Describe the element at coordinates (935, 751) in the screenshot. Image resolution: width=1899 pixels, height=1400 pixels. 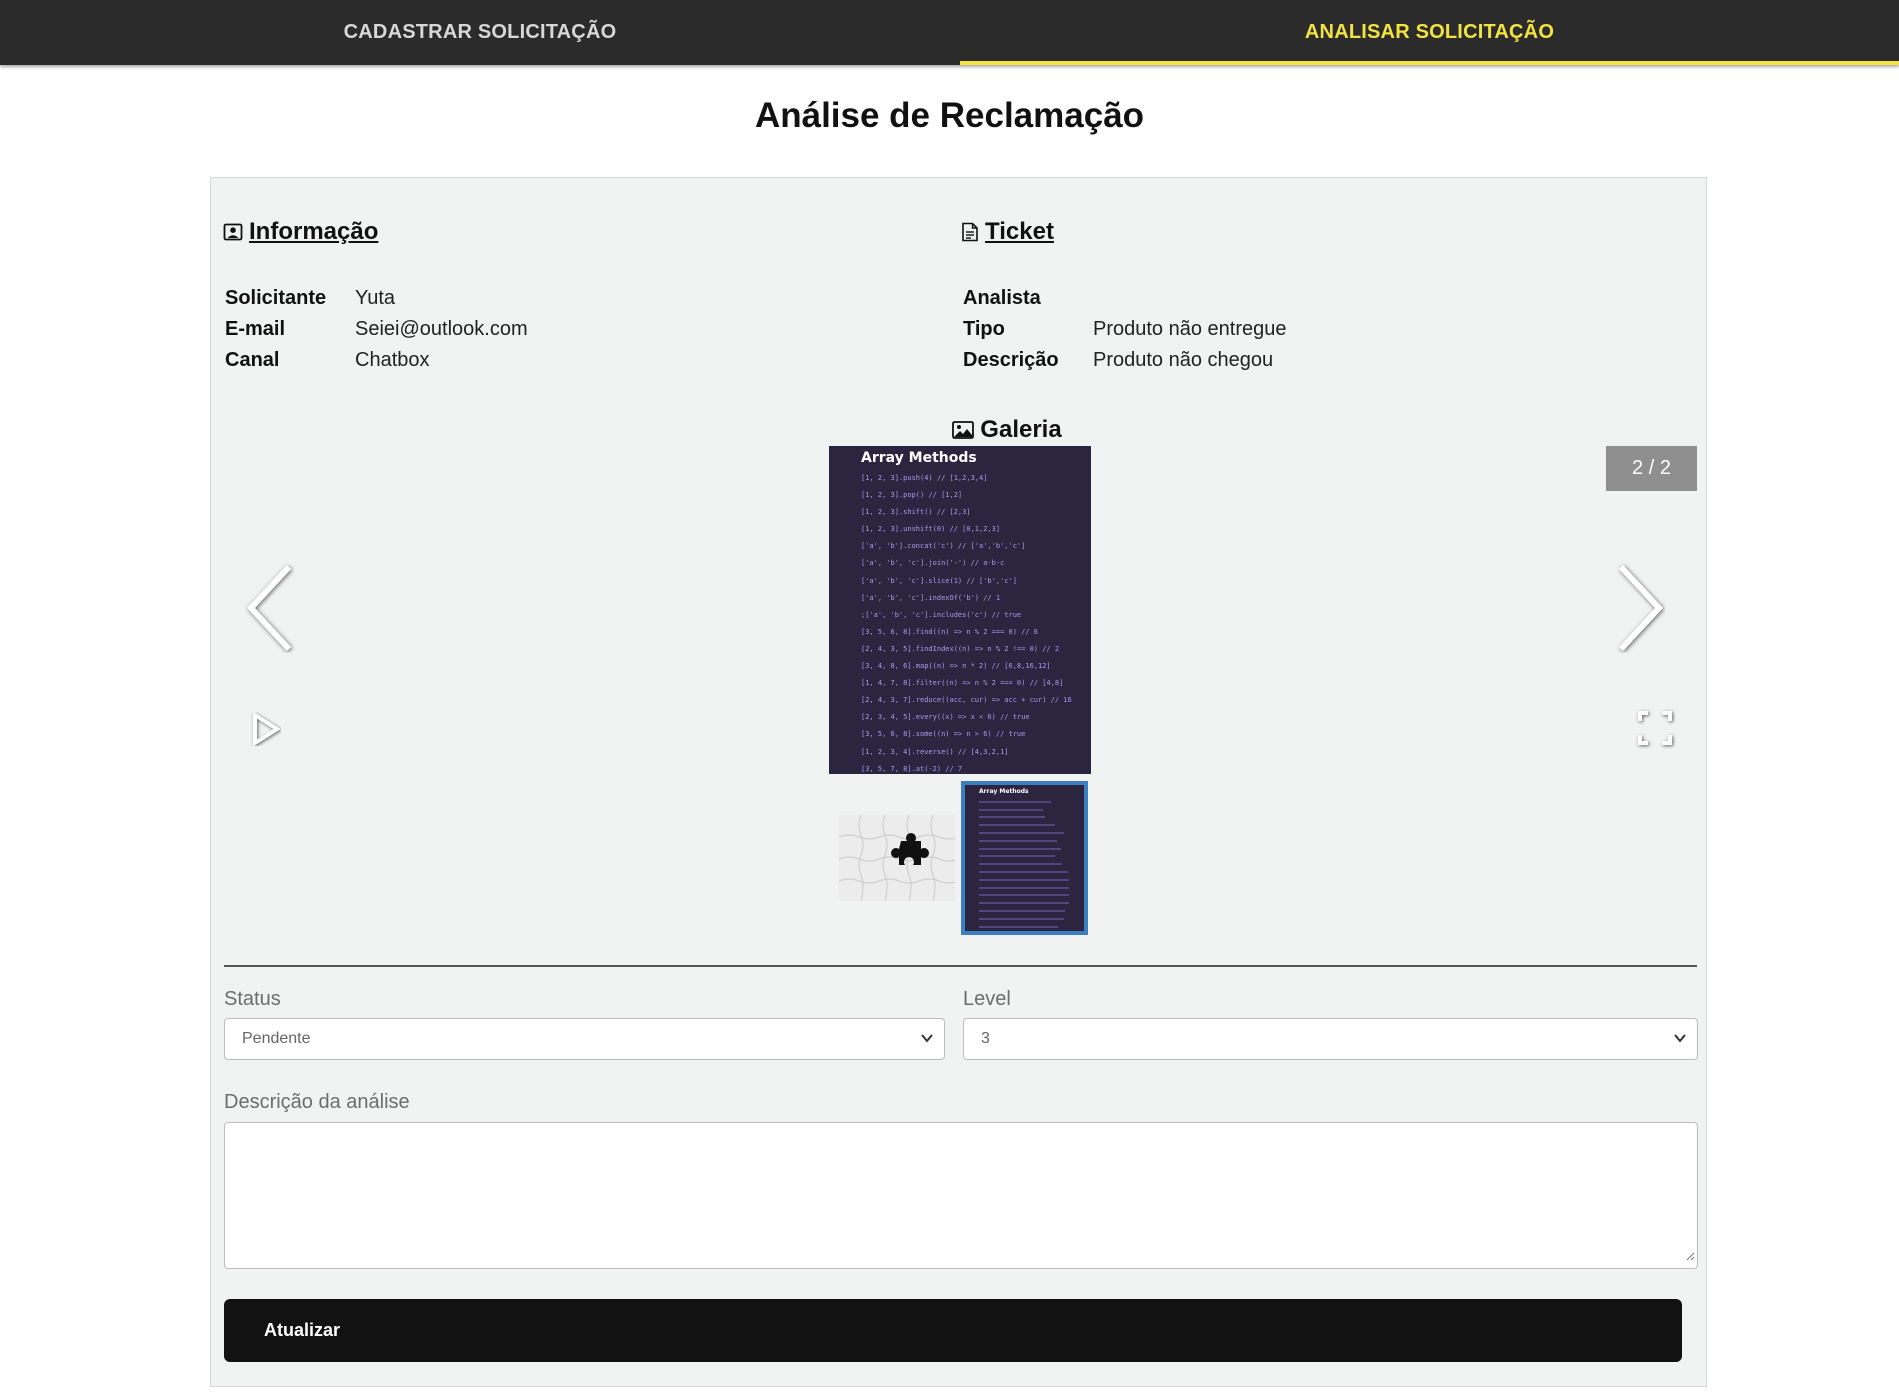
I see `code-line: [1, 2, 3, 4].reverse() // [4,3,2,1]` at that location.